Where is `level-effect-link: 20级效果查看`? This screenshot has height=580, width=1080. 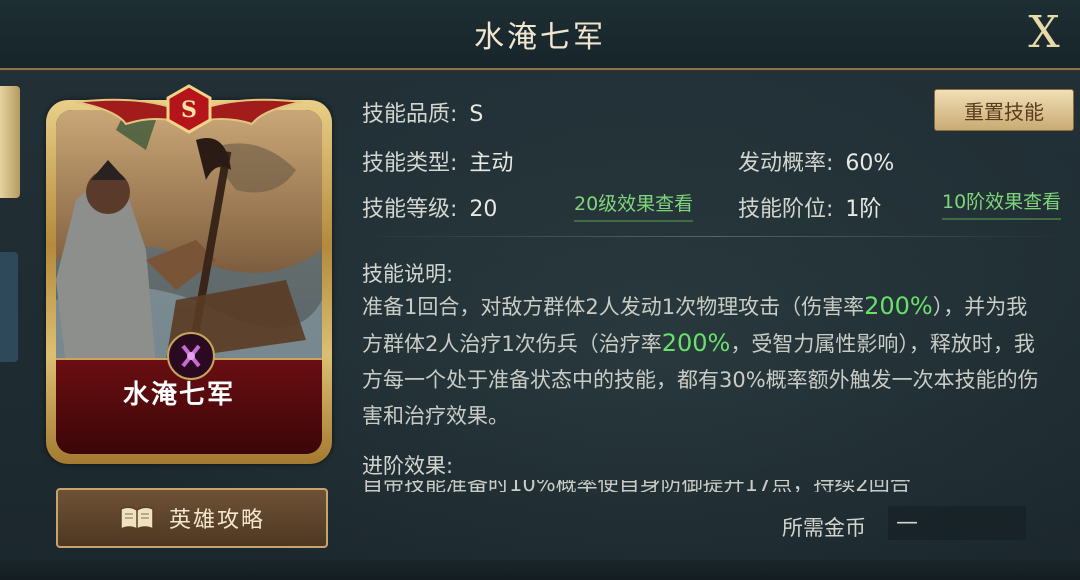
level-effect-link: 20级效果查看 is located at coordinates (634, 205).